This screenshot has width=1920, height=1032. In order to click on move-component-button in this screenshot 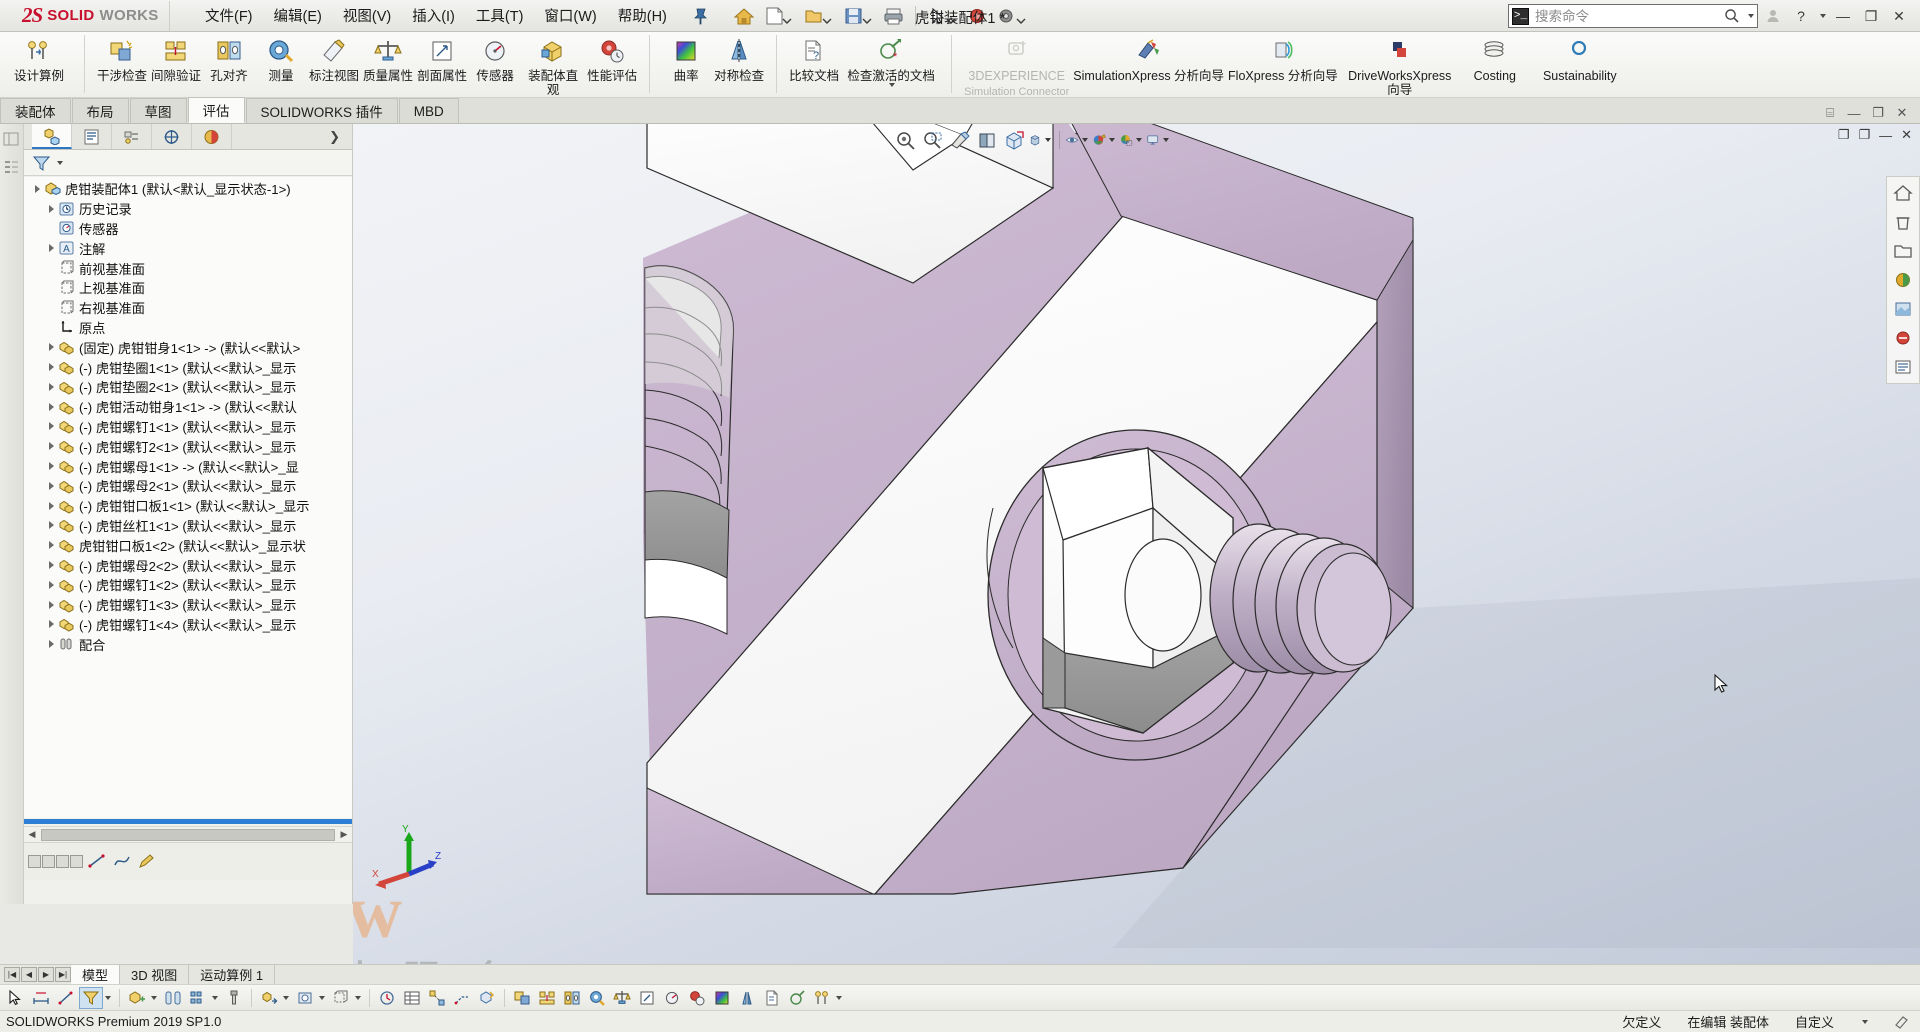, I will do `click(269, 998)`.